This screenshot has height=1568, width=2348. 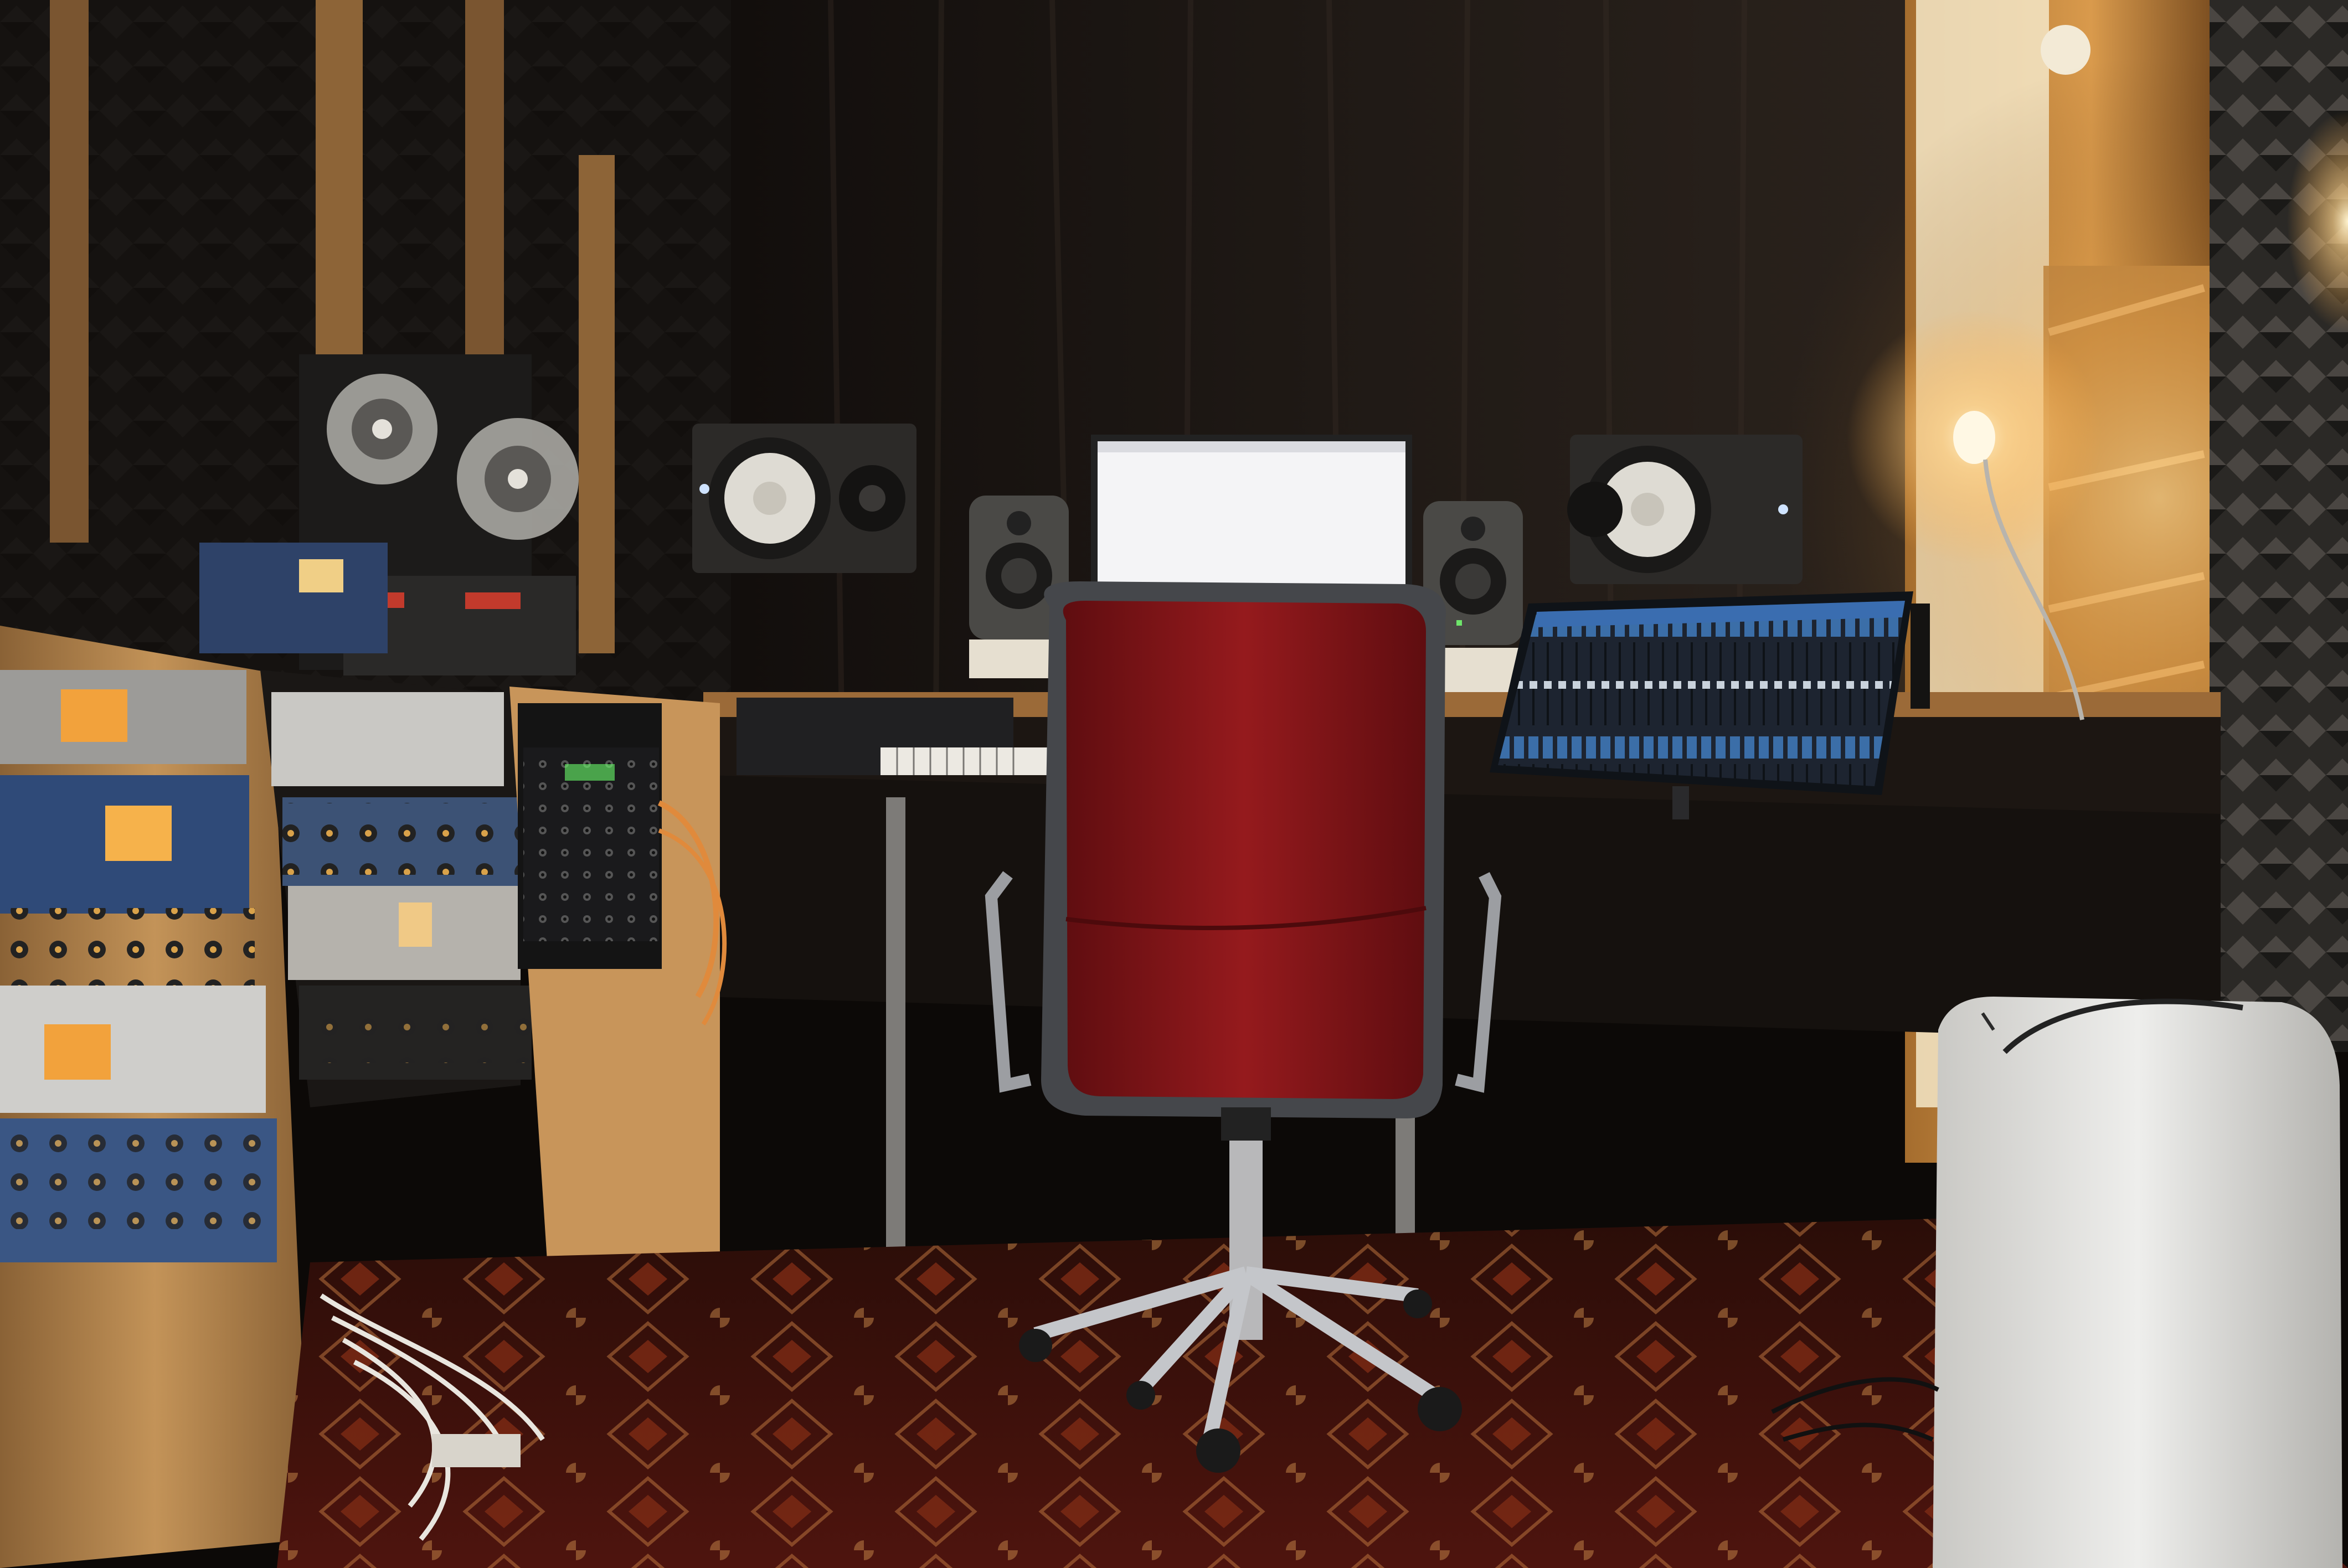 What do you see at coordinates (2279, 526) in the screenshot?
I see `acoustic-foam-wall-right` at bounding box center [2279, 526].